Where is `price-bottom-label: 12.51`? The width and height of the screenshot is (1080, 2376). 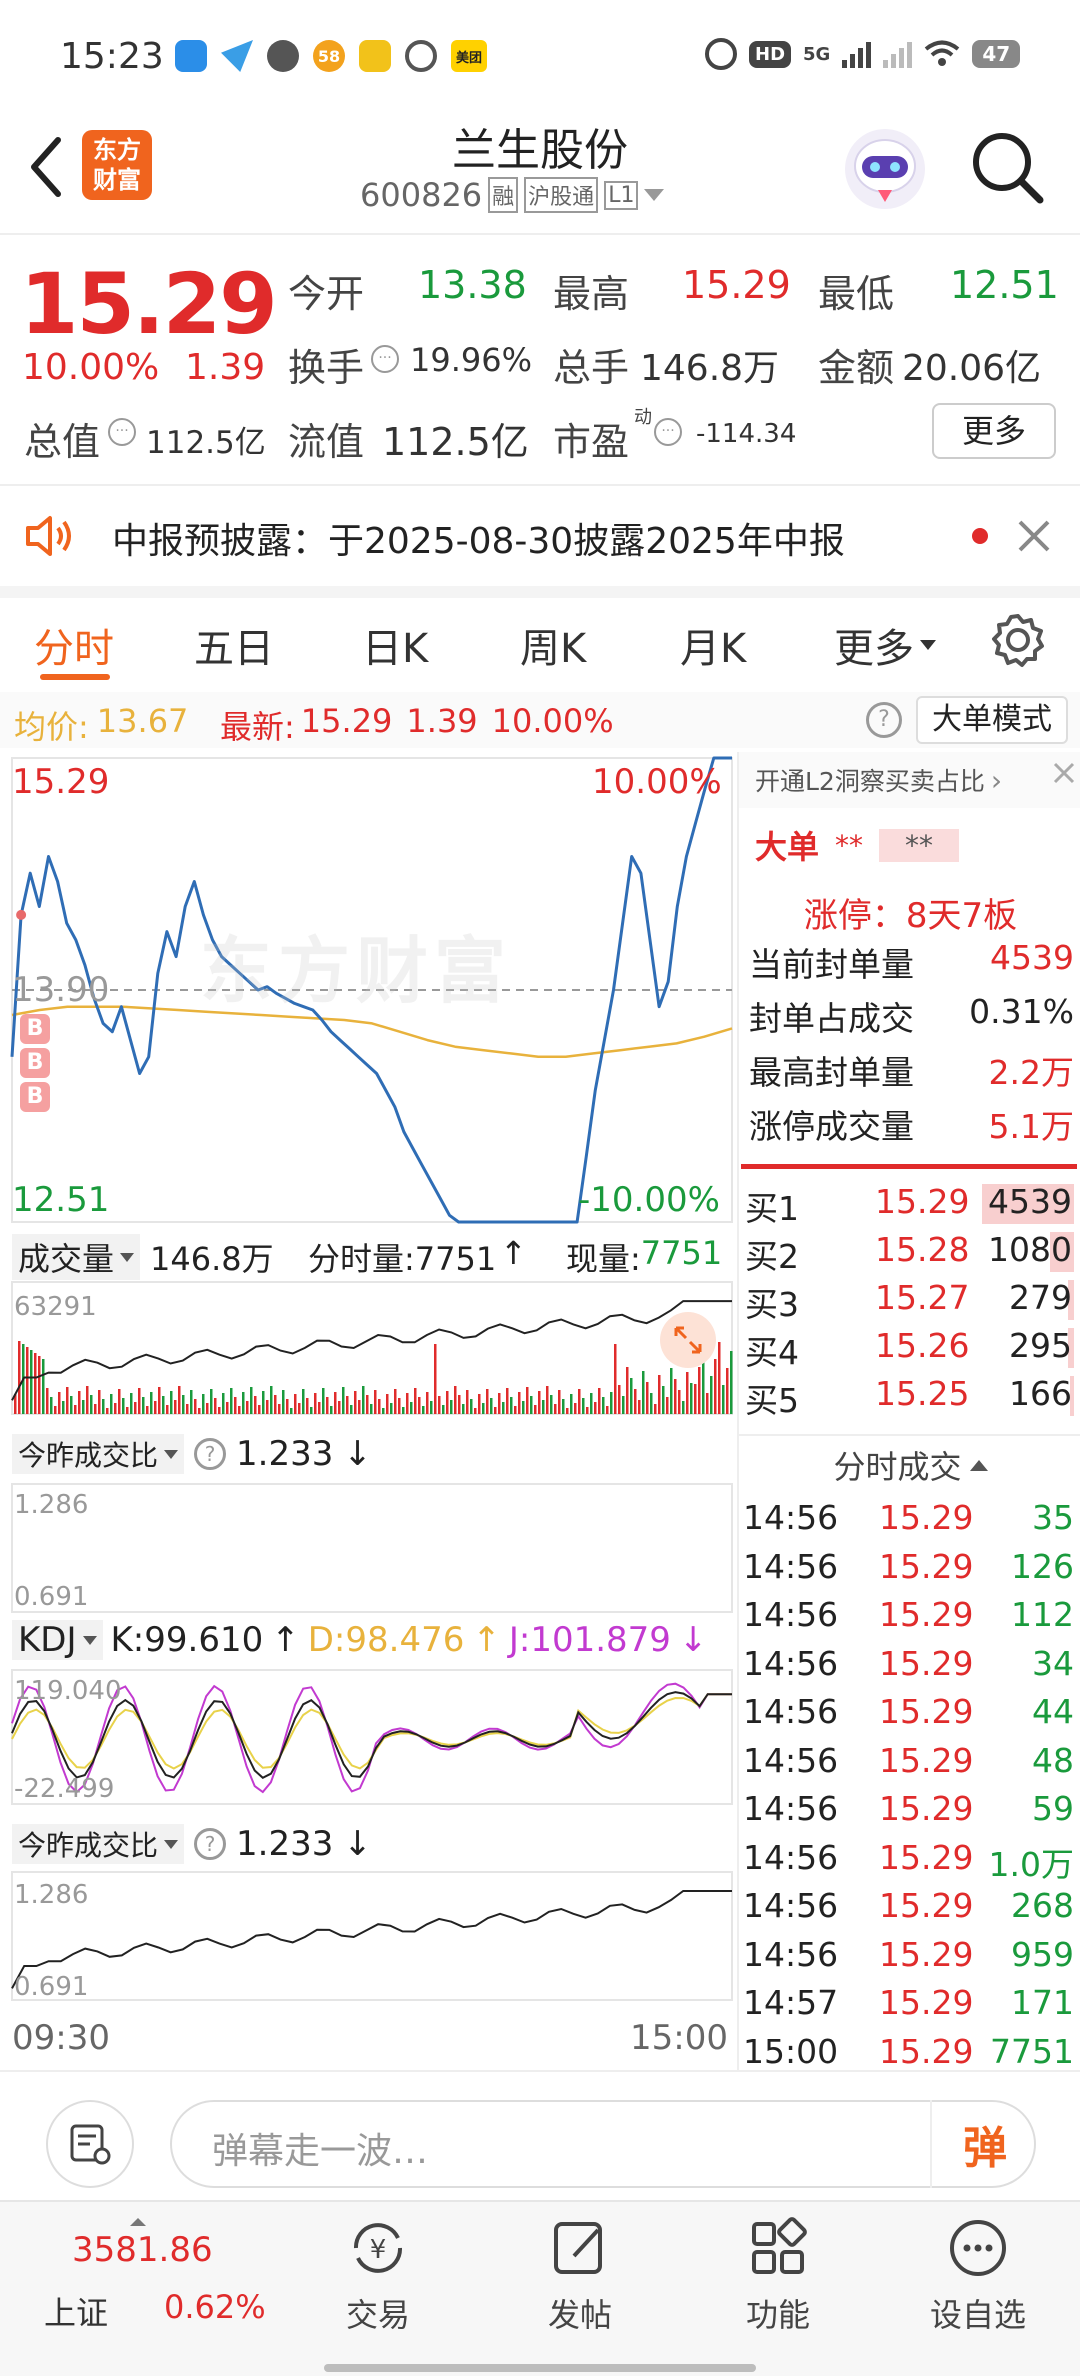
price-bottom-label: 12.51 is located at coordinates (61, 1200).